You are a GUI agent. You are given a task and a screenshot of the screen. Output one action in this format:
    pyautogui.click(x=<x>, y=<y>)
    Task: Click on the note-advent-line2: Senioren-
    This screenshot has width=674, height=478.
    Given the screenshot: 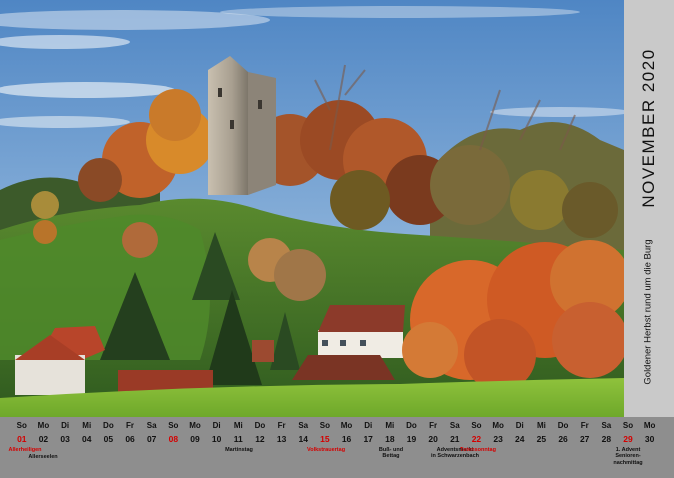 What is the action you would take?
    pyautogui.click(x=628, y=456)
    